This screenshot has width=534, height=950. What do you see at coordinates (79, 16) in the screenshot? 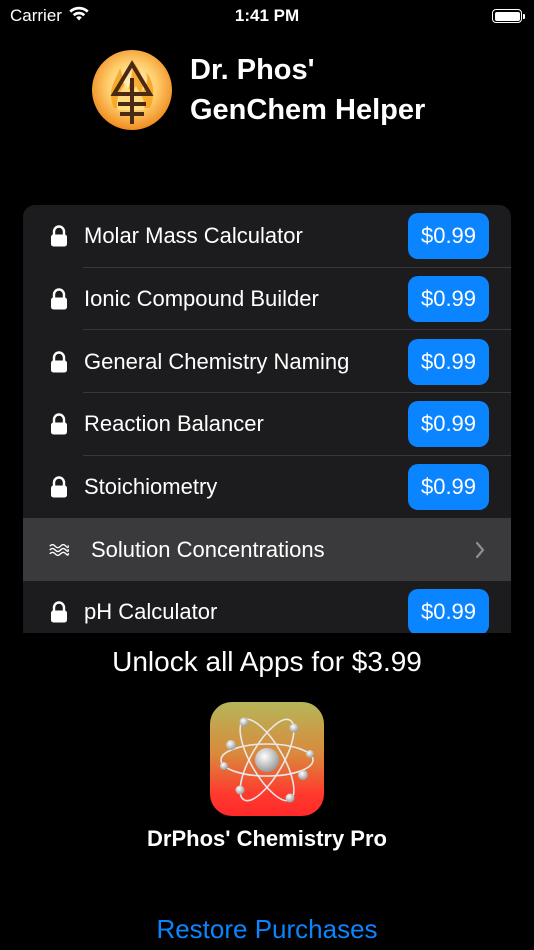
I see `wifi-icon` at bounding box center [79, 16].